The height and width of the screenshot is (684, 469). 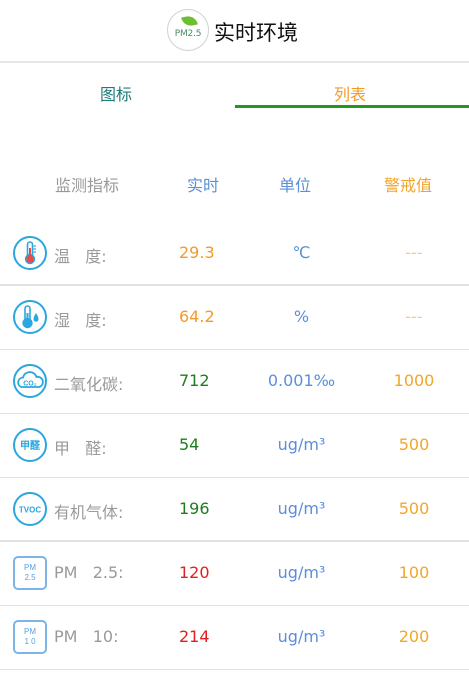 I want to click on tab-chart: 图标, so click(x=116, y=93).